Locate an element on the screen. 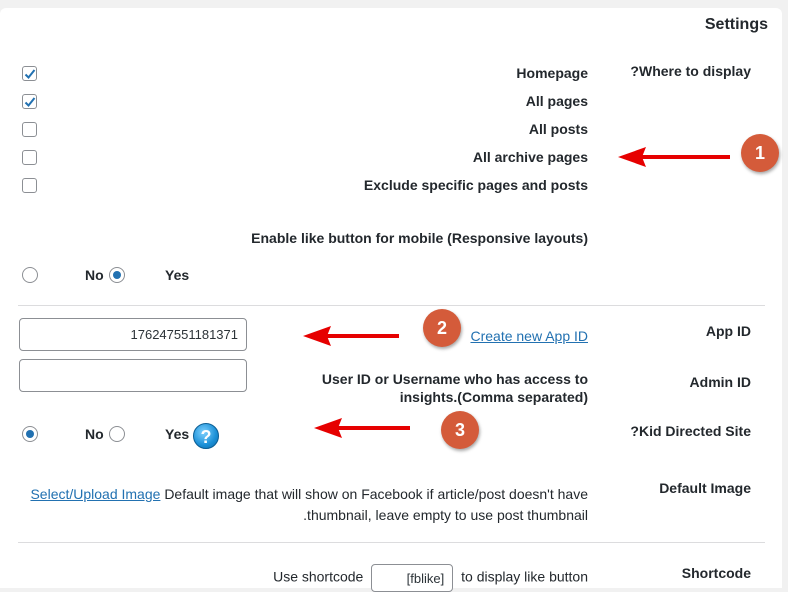 The height and width of the screenshot is (592, 788). checkbox-homepage is located at coordinates (29, 73).